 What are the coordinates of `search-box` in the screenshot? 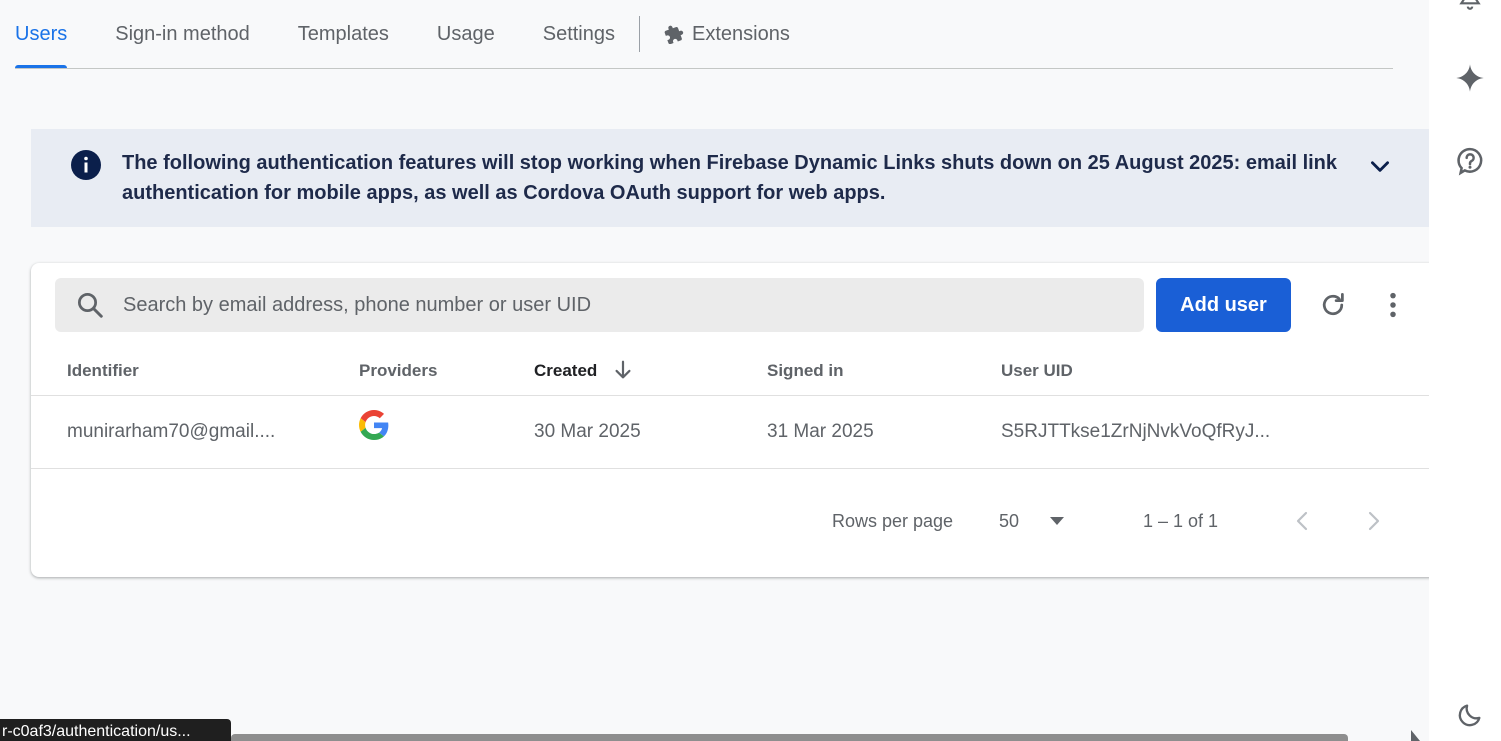 It's located at (599, 305).